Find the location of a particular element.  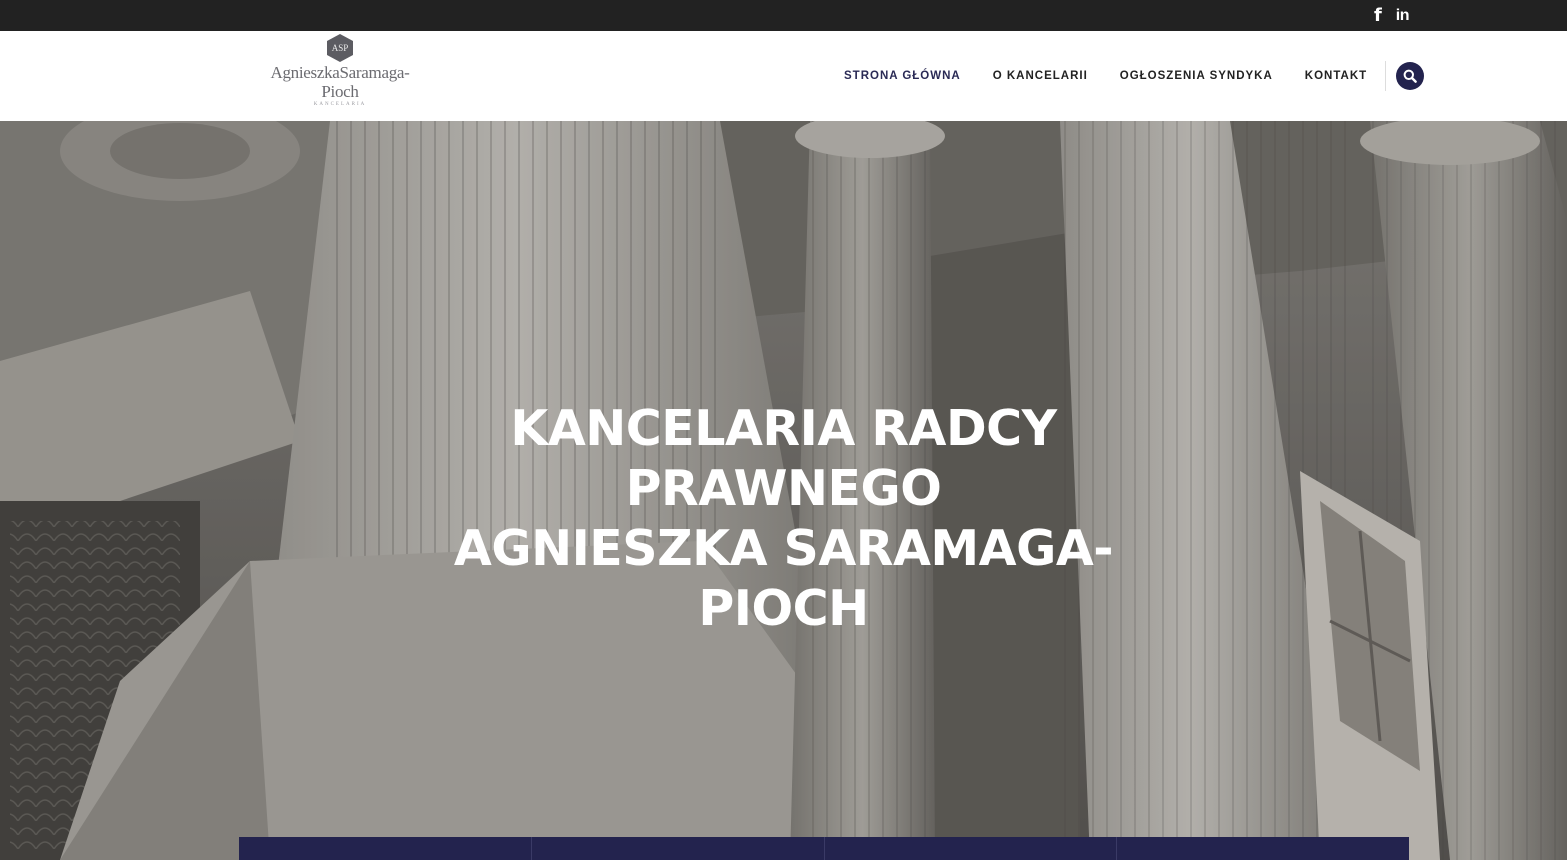

nav-item-home: STRONA GŁÓWNA is located at coordinates (902, 76).